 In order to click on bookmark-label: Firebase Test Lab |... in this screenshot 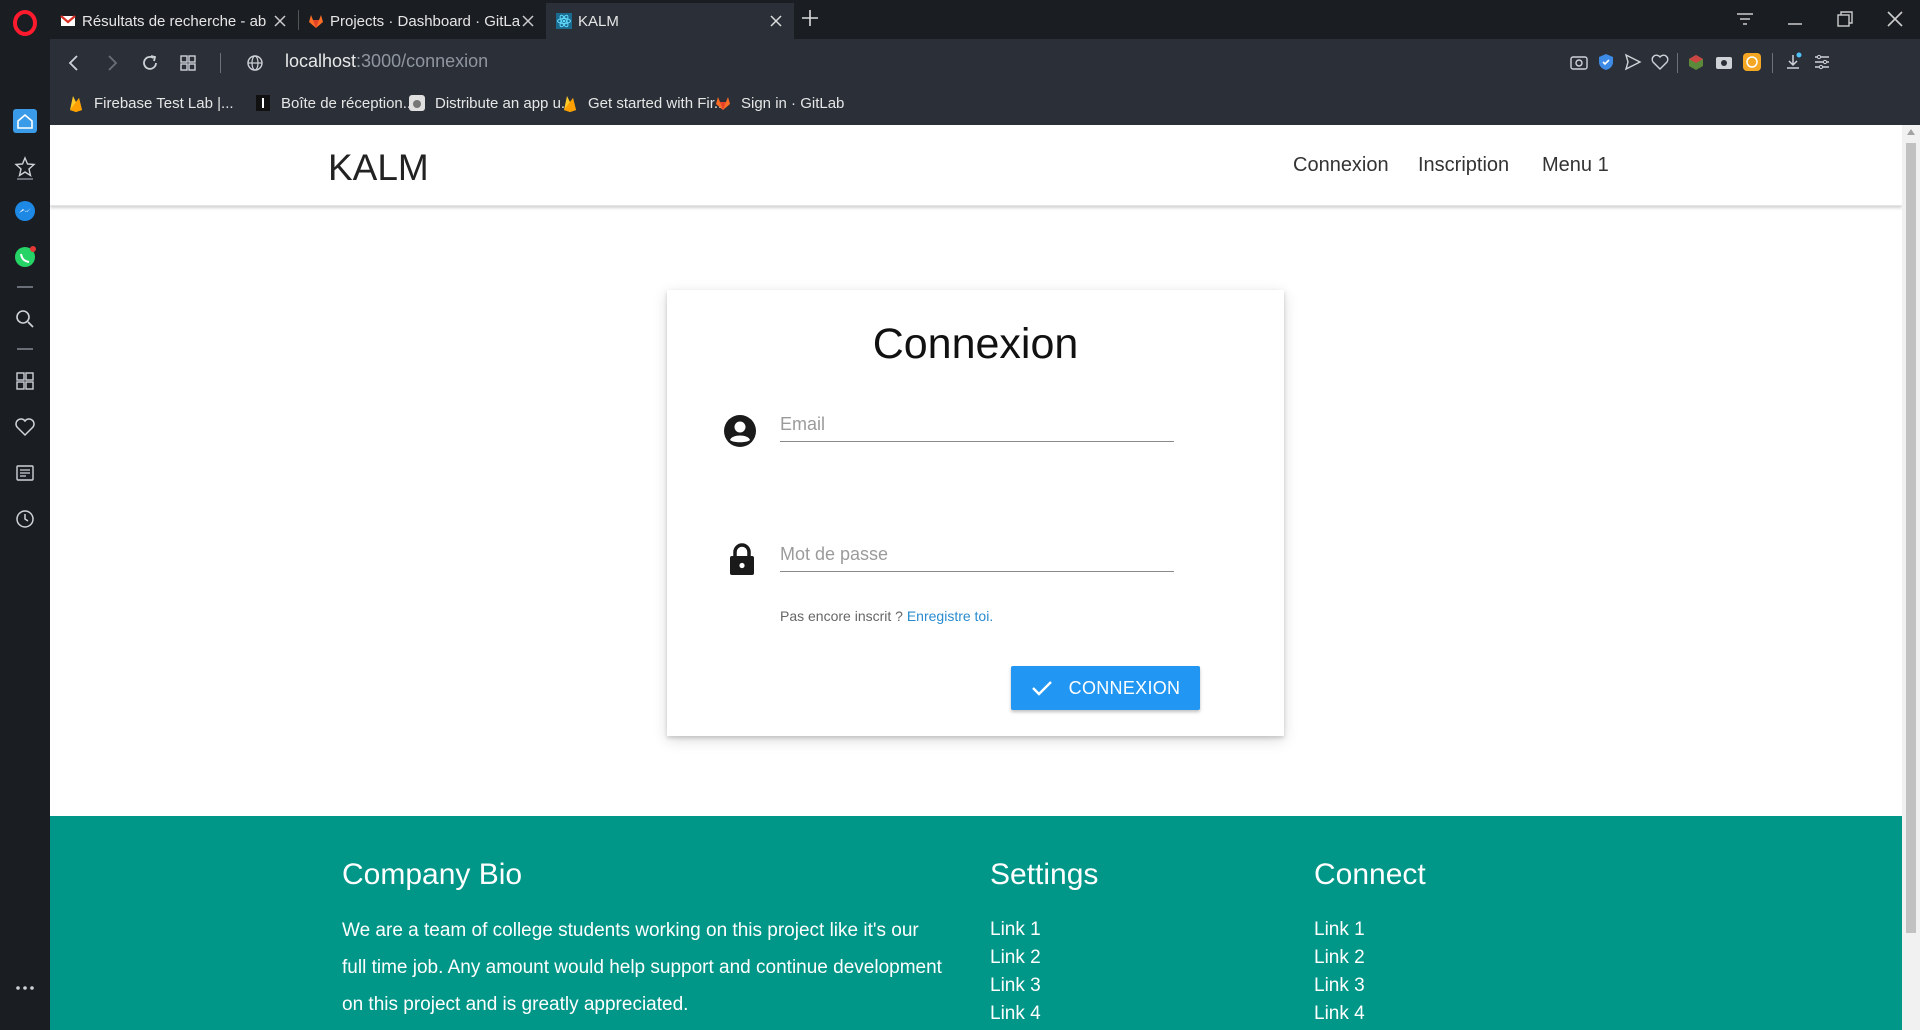, I will do `click(164, 103)`.